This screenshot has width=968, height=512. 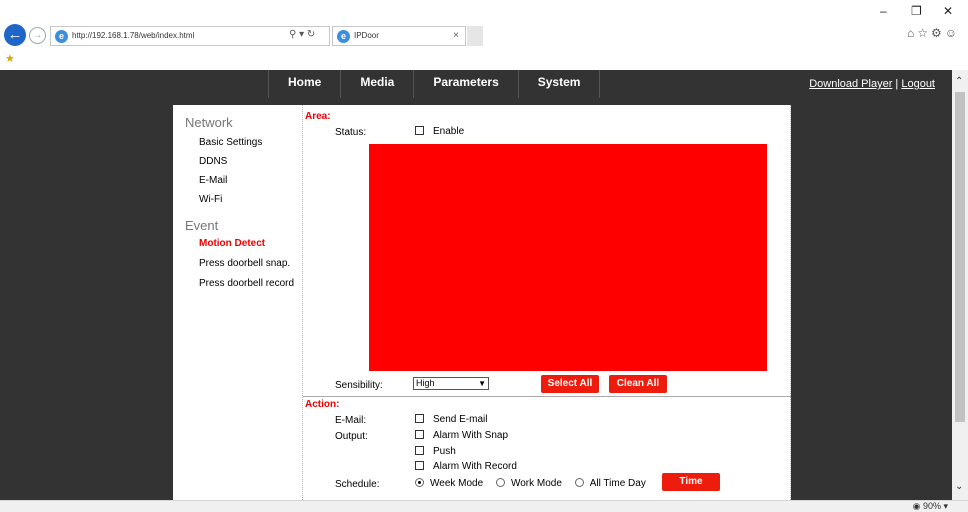 I want to click on sensibility-select: High ▼, so click(x=451, y=383).